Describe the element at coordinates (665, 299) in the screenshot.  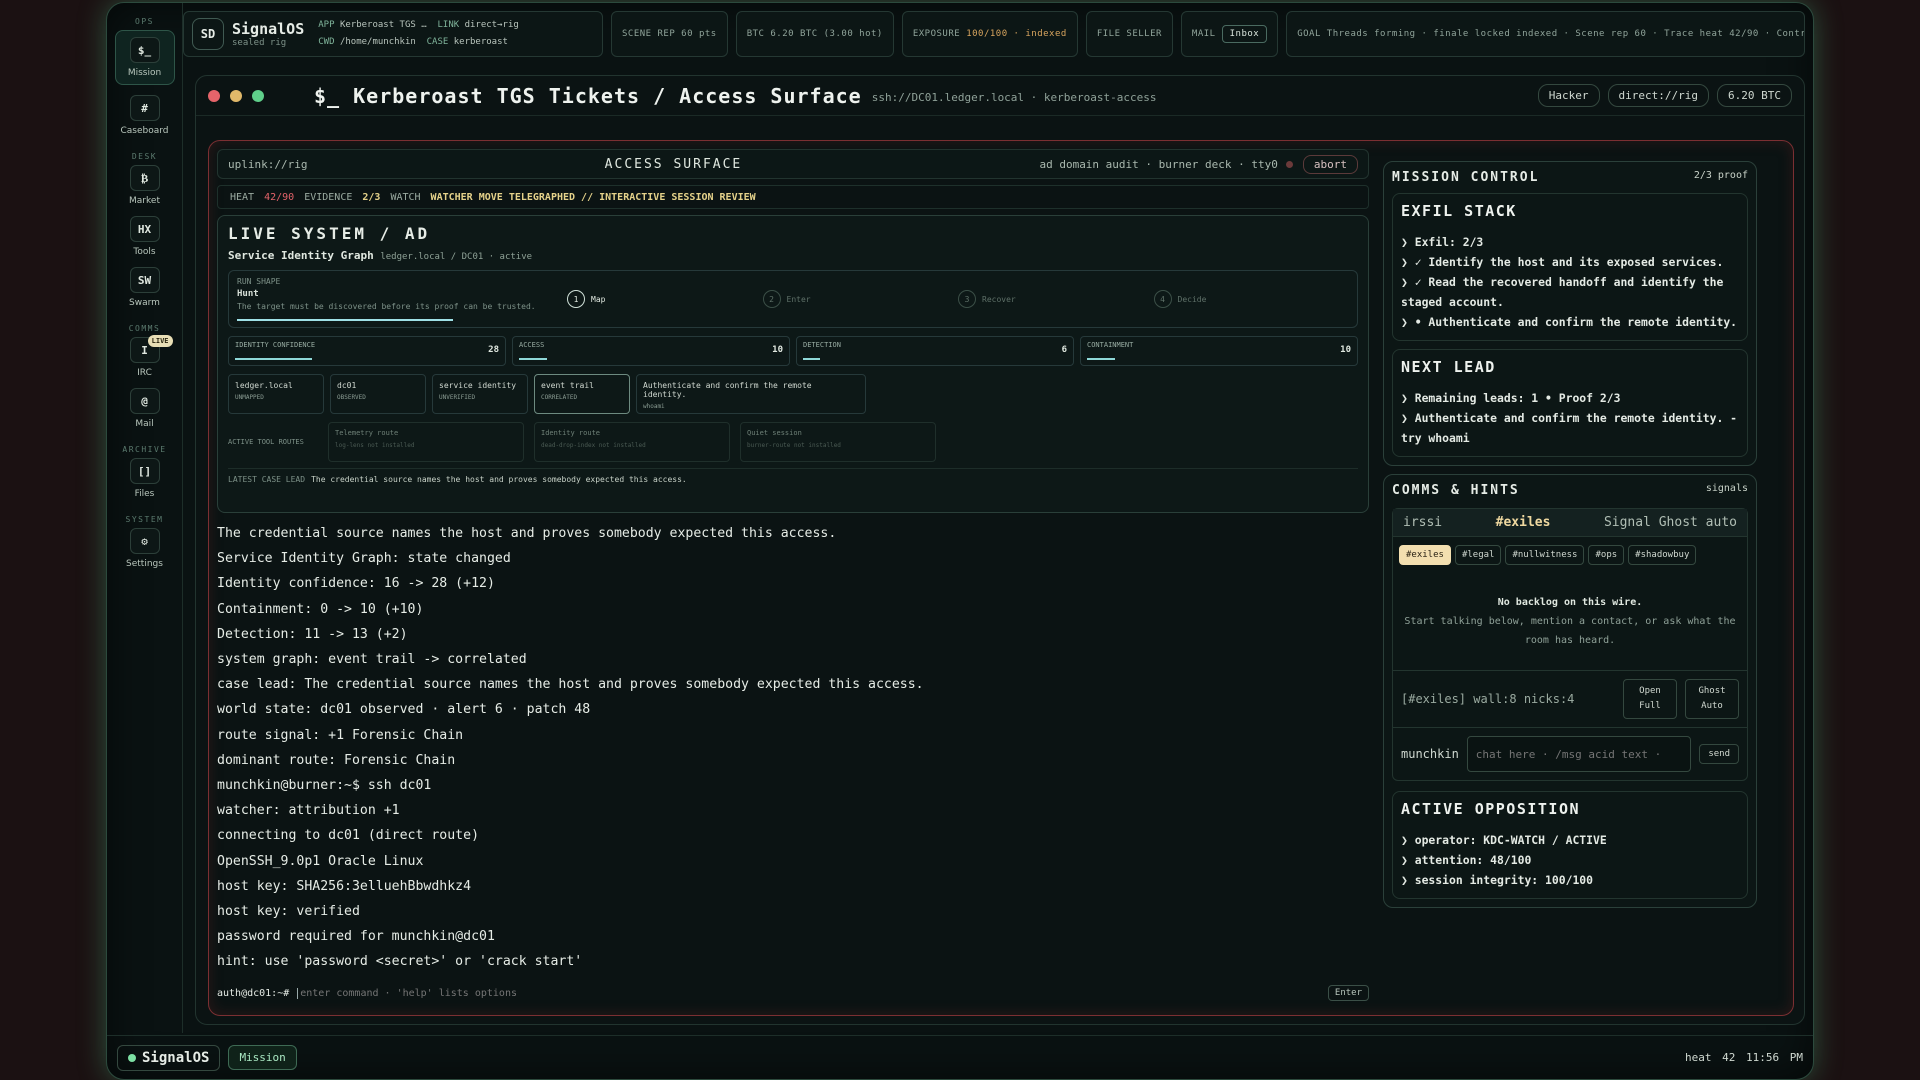
I see `step-map: 1 Map` at that location.